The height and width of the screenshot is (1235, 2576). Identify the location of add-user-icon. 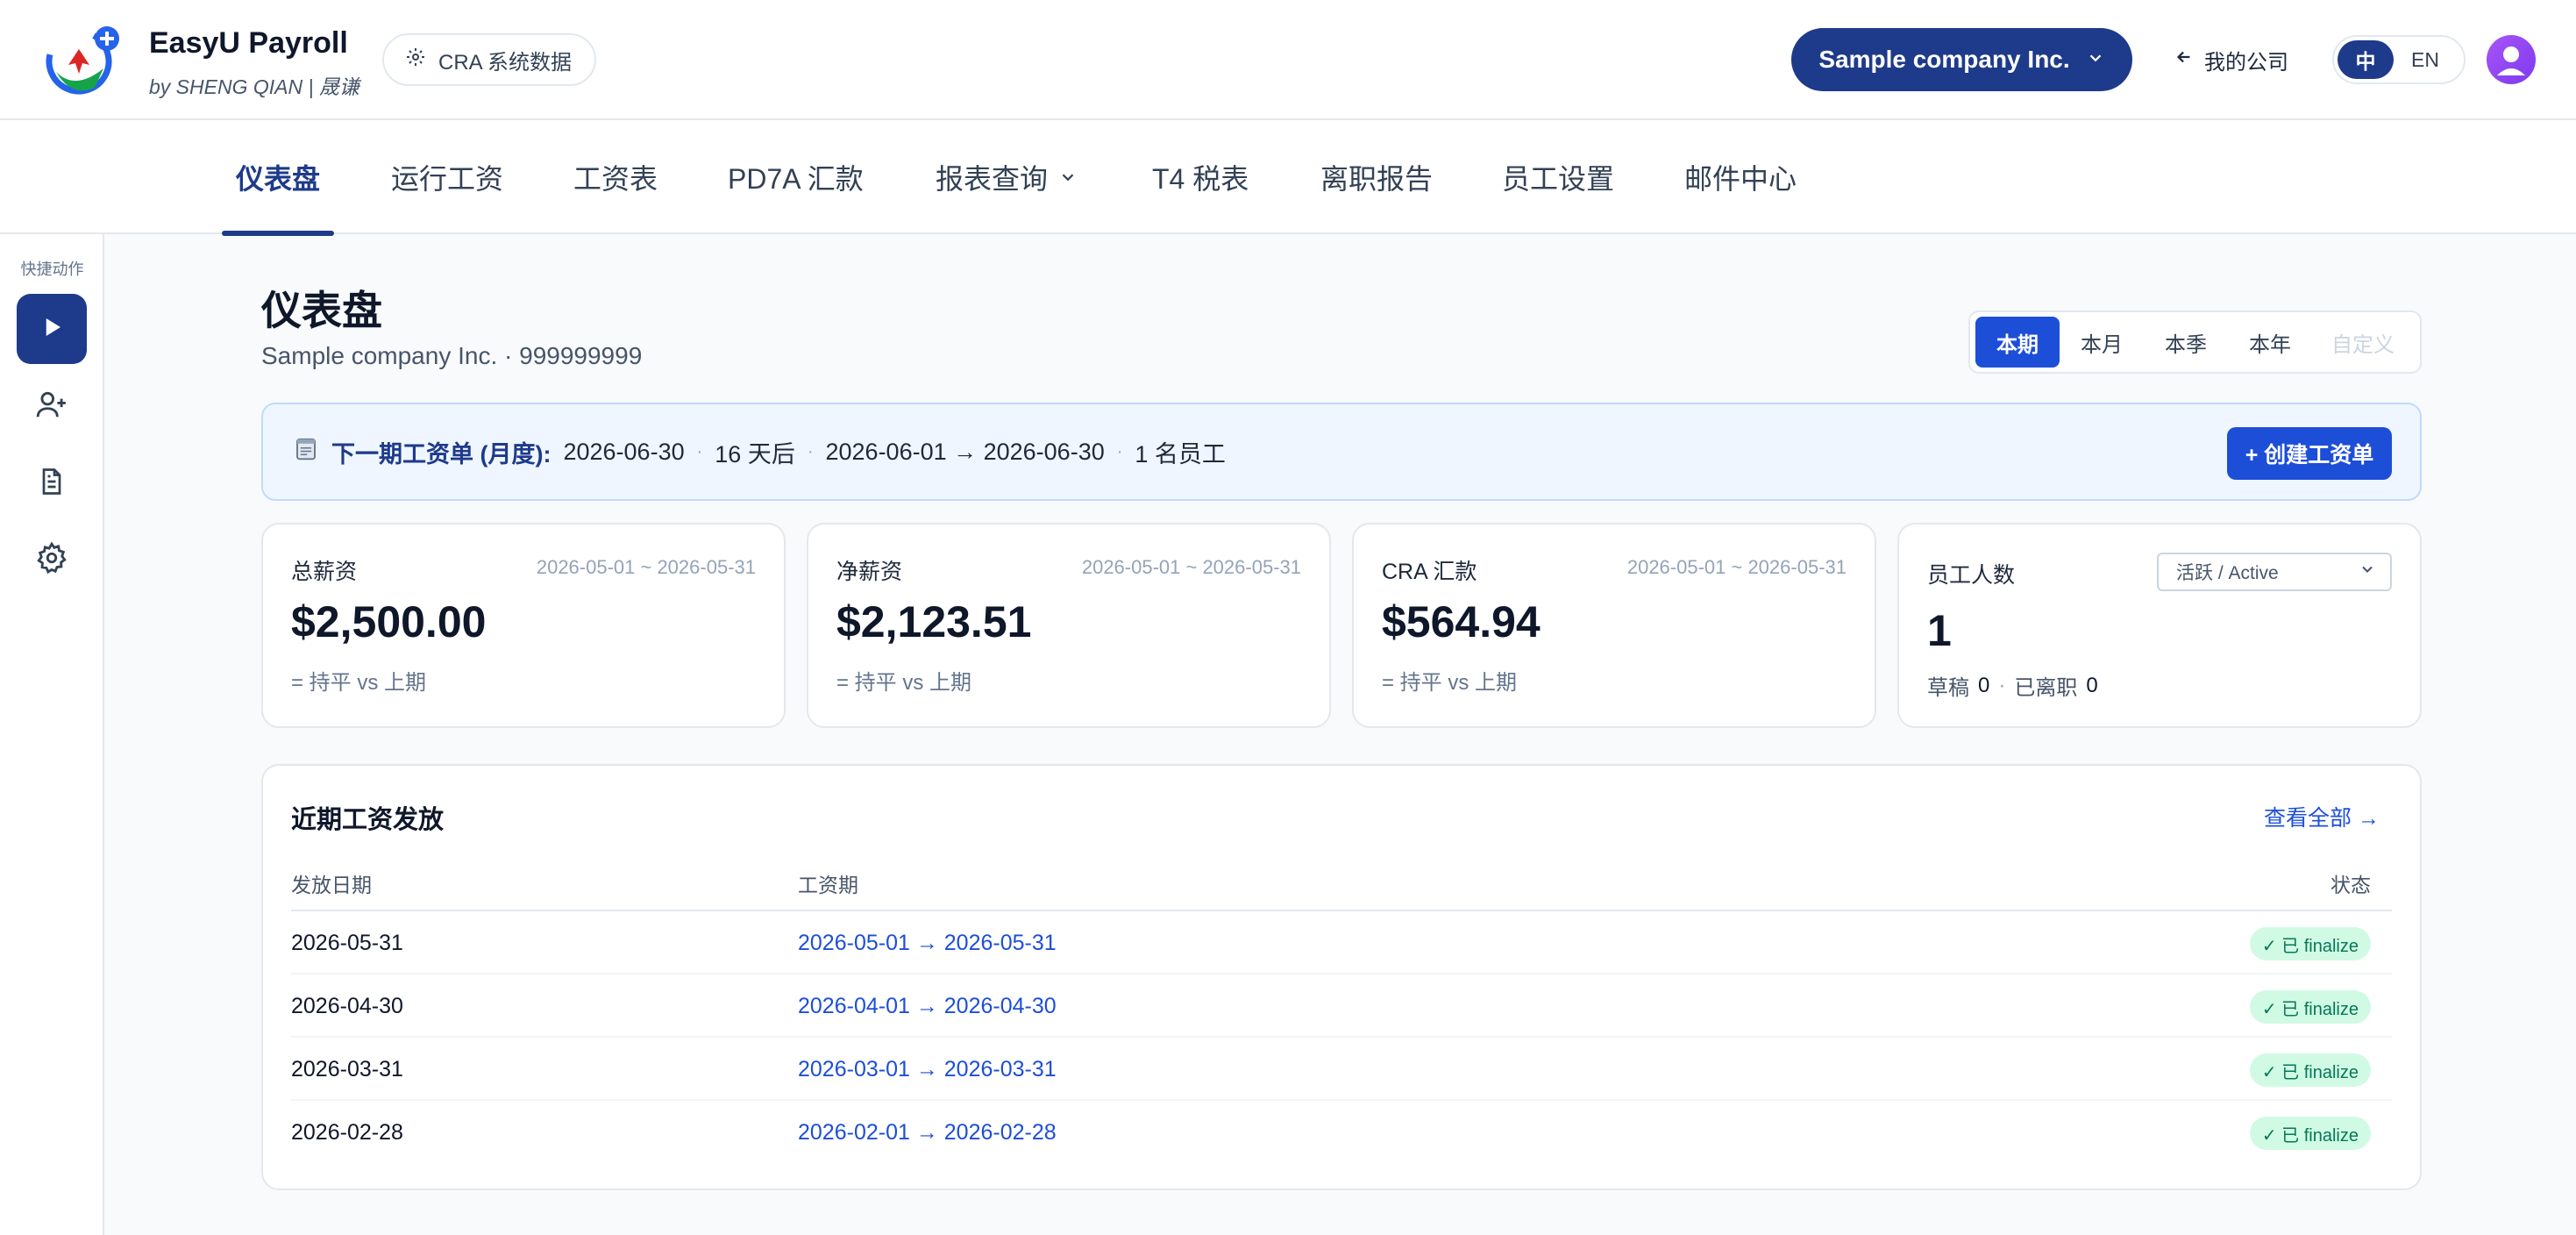
(51, 406).